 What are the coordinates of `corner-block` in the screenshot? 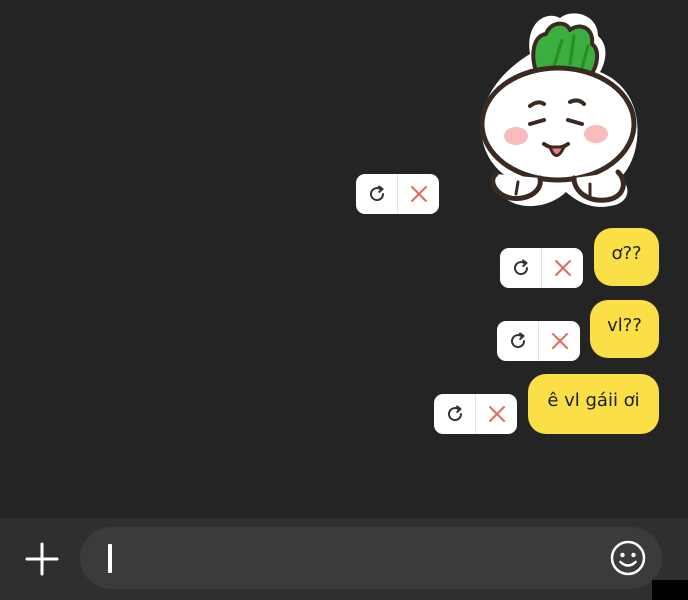 It's located at (670, 590).